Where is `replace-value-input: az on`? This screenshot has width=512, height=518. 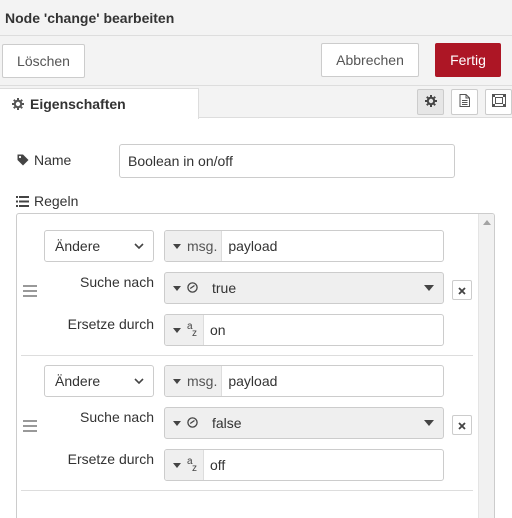 replace-value-input: az on is located at coordinates (304, 330).